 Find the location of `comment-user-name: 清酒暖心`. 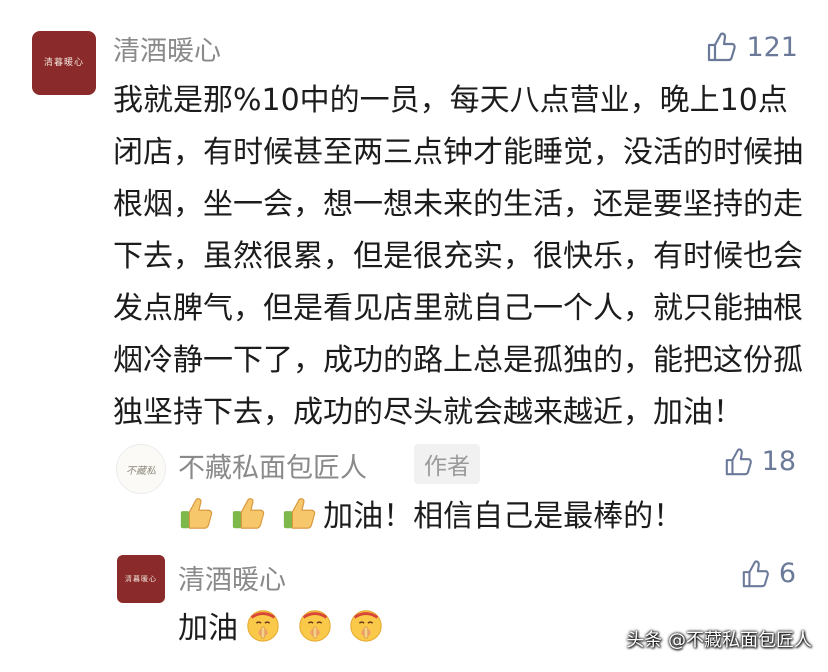

comment-user-name: 清酒暖心 is located at coordinates (167, 48).